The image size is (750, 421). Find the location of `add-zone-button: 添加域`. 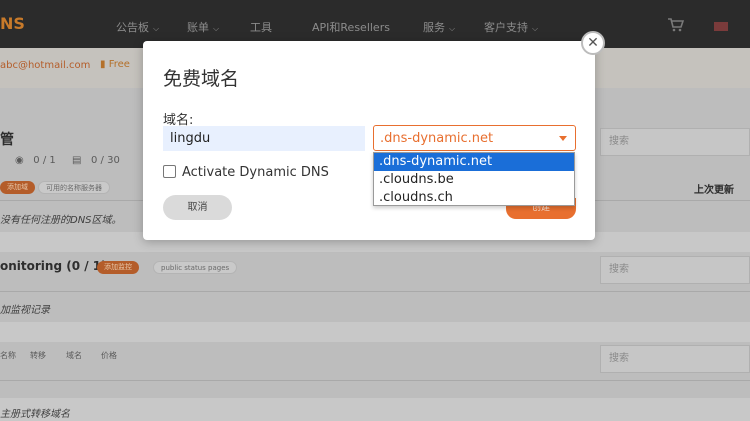

add-zone-button: 添加域 is located at coordinates (17, 187).